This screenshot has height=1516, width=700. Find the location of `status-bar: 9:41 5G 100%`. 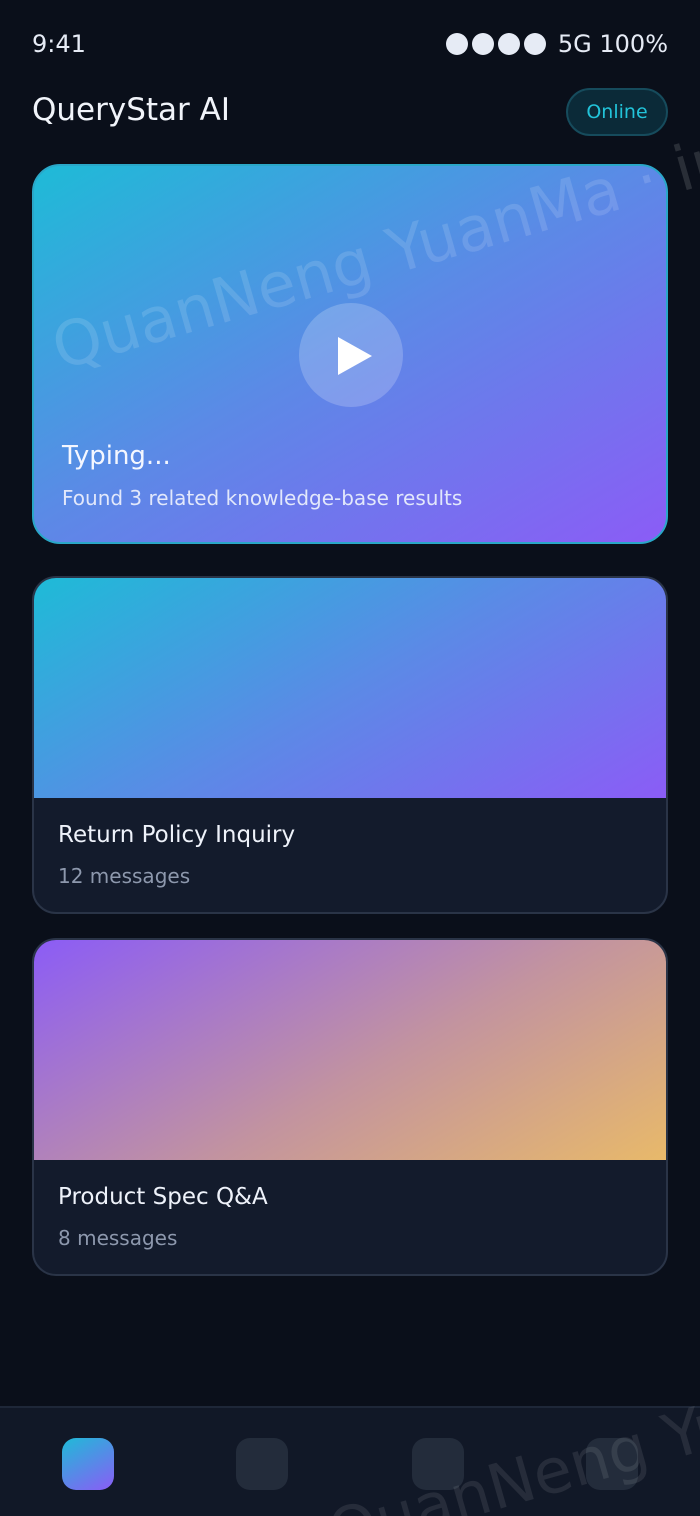

status-bar: 9:41 5G 100% is located at coordinates (350, 45).